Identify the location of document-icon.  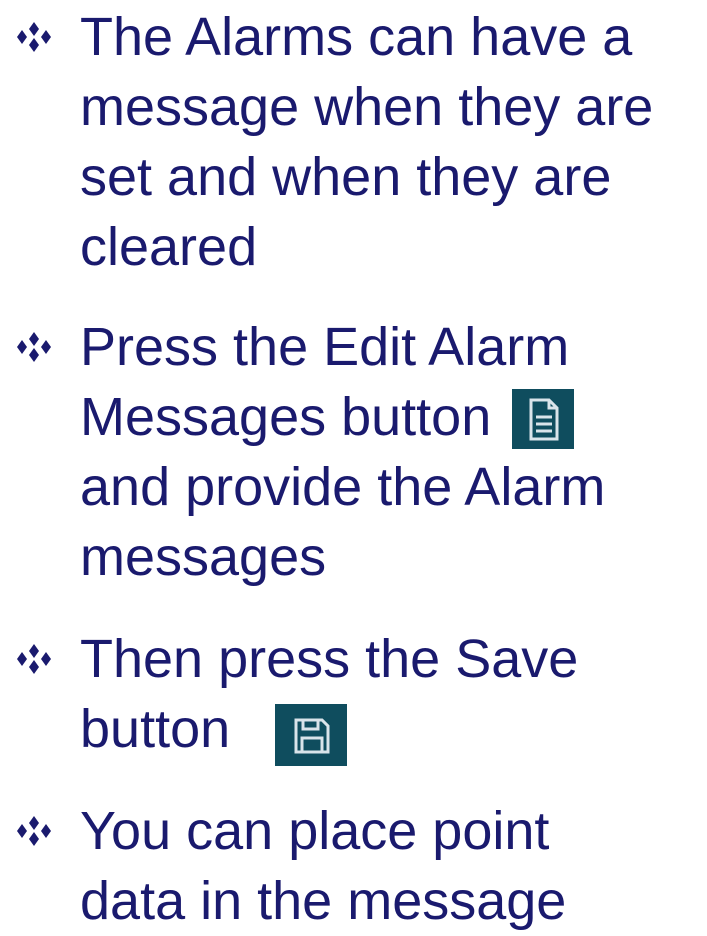
(544, 419).